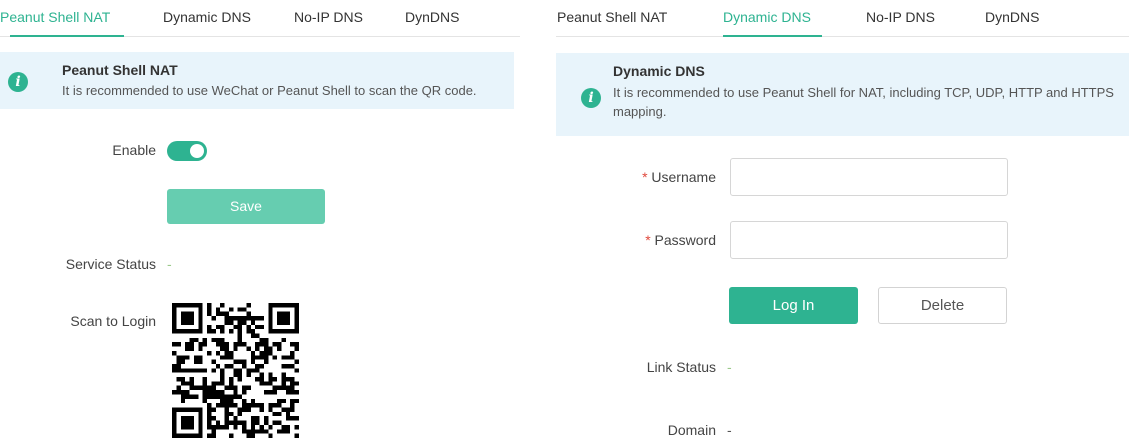 This screenshot has height=438, width=1129. What do you see at coordinates (187, 151) in the screenshot?
I see `enable-toggle` at bounding box center [187, 151].